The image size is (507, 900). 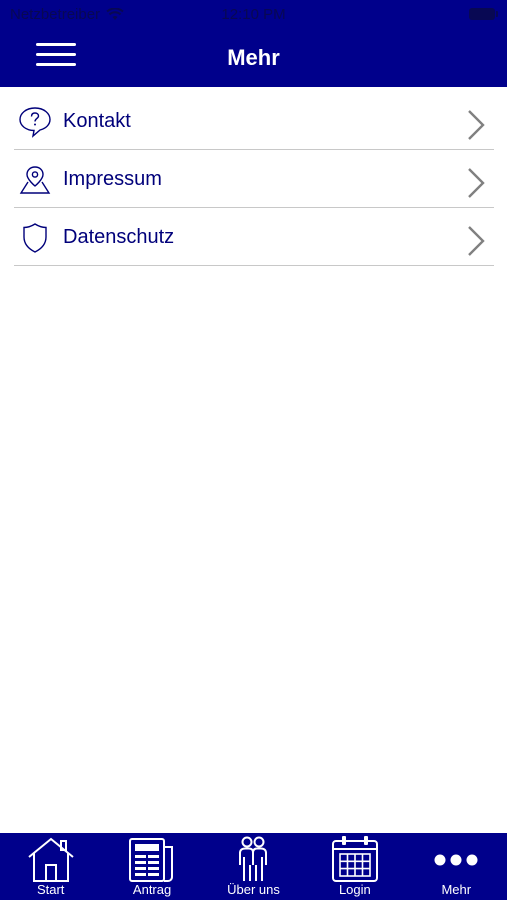 I want to click on status-time: 12:10 PM, so click(x=253, y=14).